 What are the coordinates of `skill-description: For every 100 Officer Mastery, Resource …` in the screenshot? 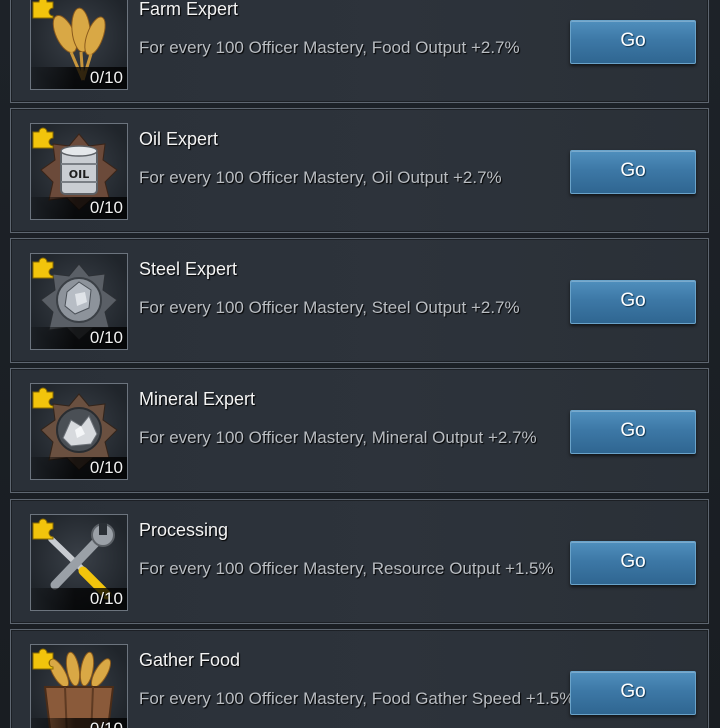 It's located at (346, 568).